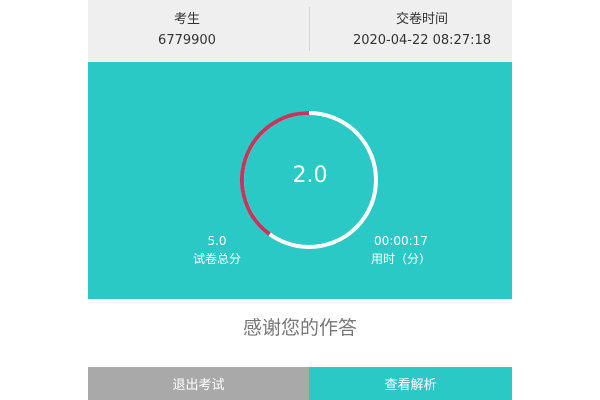 Image resolution: width=600 pixels, height=400 pixels. I want to click on view-analysis-button: 查看解析, so click(410, 383).